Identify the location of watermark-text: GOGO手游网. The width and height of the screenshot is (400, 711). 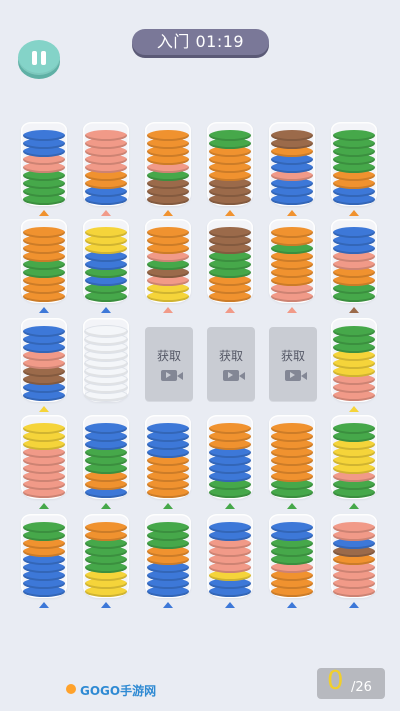
(118, 691).